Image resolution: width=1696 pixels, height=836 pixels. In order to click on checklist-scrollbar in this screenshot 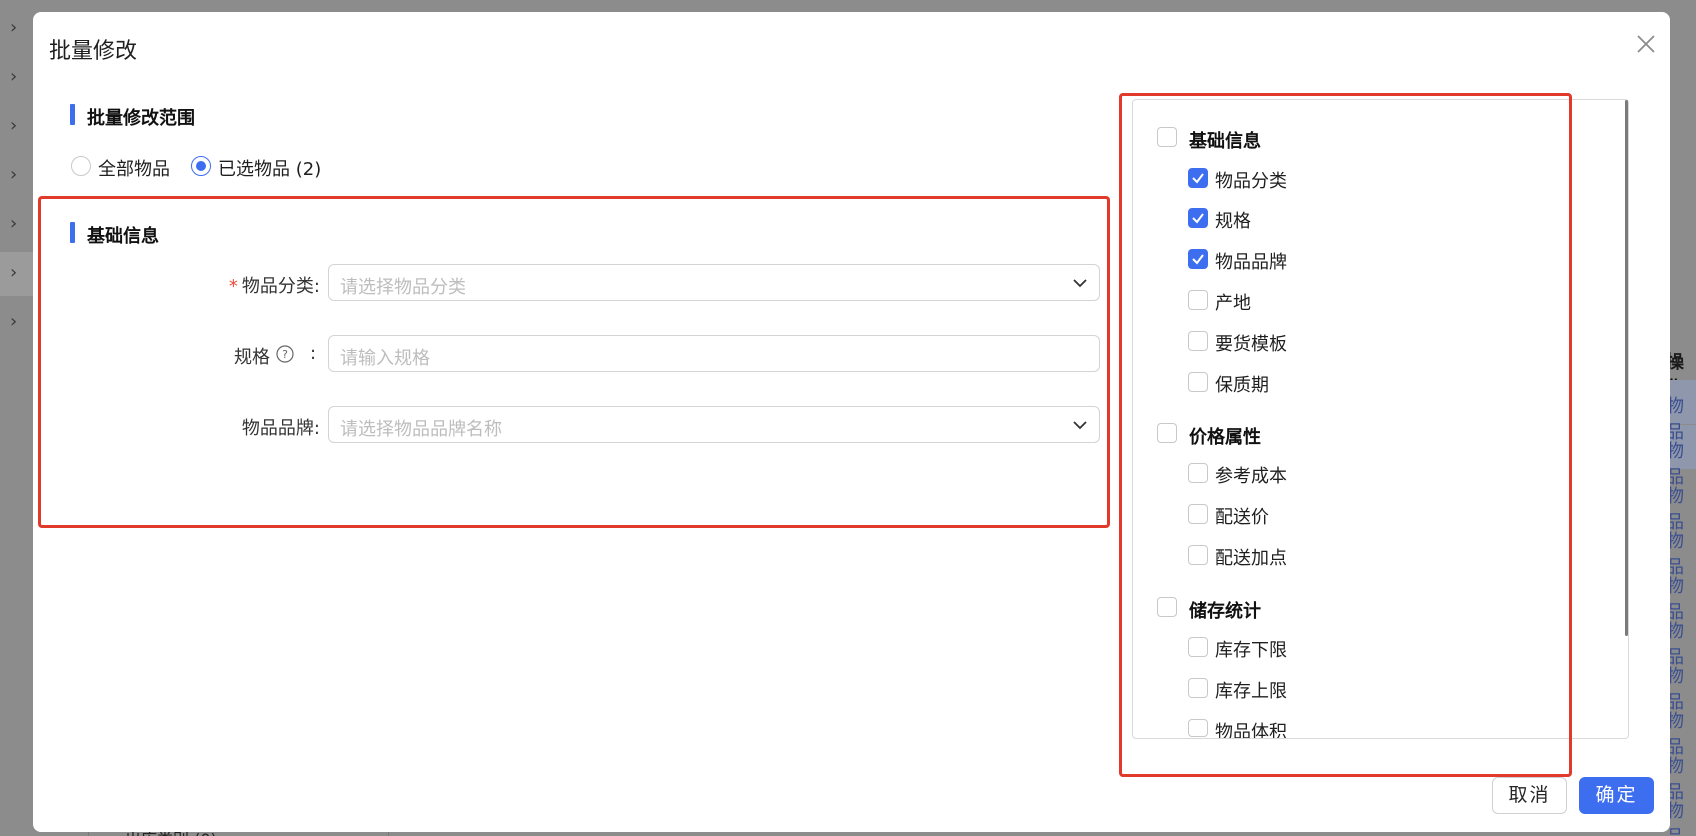, I will do `click(1626, 368)`.